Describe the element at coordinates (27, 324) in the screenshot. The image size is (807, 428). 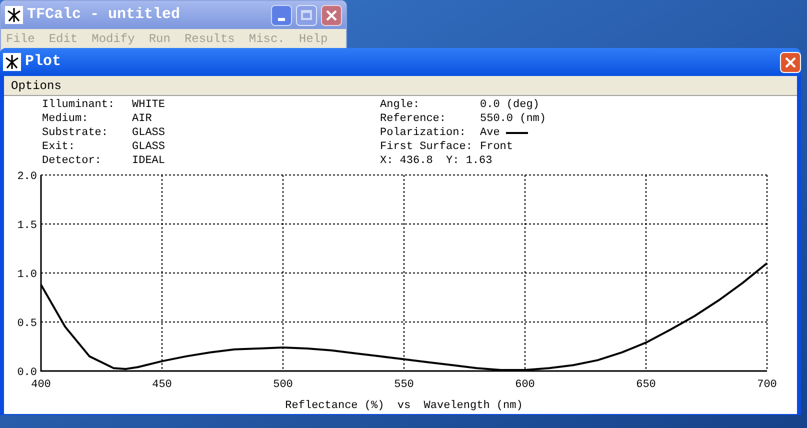
I see `axis-tick-label: 0.5` at that location.